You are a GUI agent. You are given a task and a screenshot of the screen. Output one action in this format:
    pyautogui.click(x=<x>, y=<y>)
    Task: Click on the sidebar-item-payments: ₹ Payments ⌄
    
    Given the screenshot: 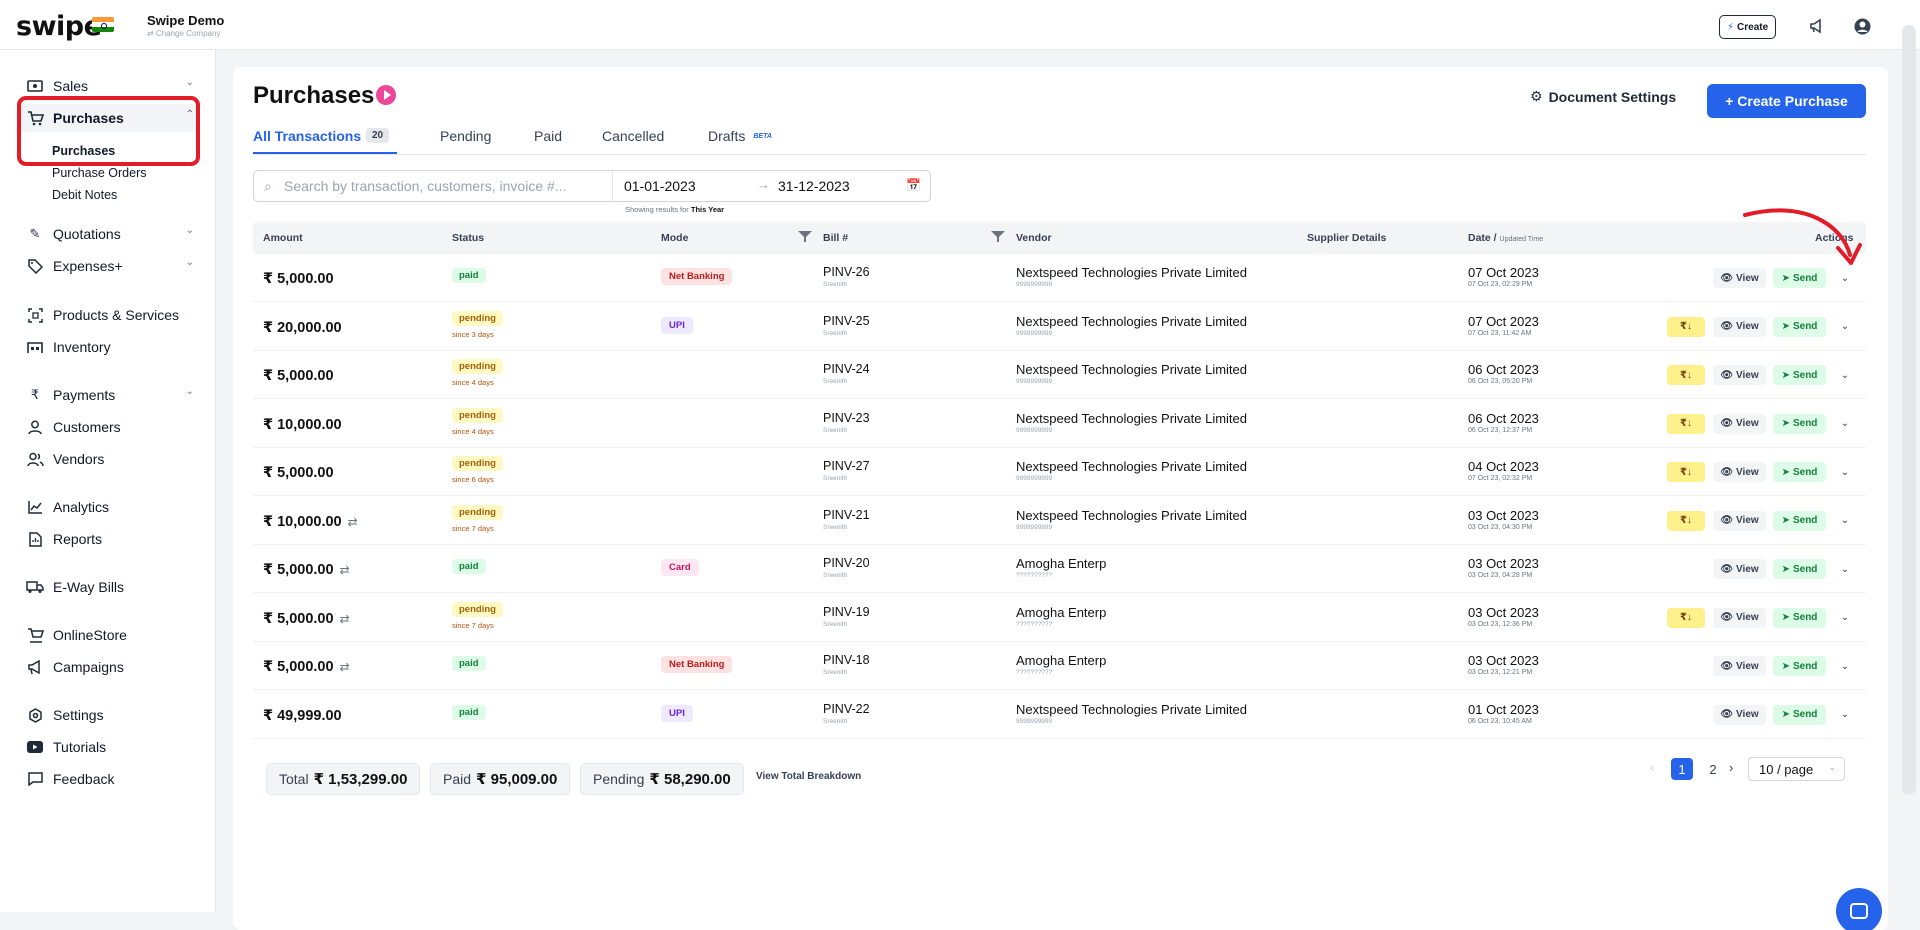 What is the action you would take?
    pyautogui.click(x=110, y=395)
    